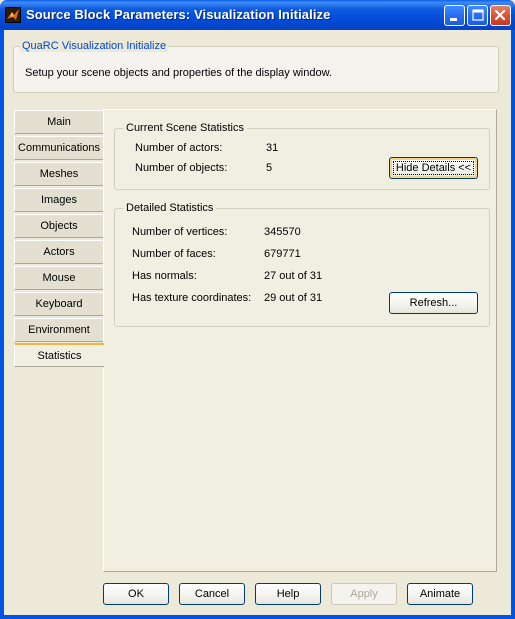 The image size is (515, 619). Describe the element at coordinates (185, 128) in the screenshot. I see `current-scene-statistics-title: Current Scene Statistics` at that location.